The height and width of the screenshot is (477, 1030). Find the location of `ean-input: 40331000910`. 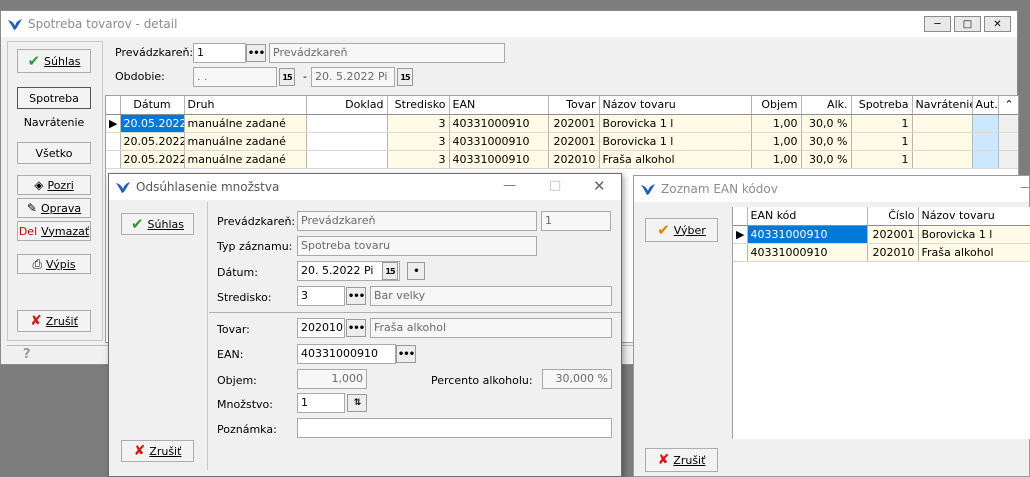

ean-input: 40331000910 is located at coordinates (346, 354).